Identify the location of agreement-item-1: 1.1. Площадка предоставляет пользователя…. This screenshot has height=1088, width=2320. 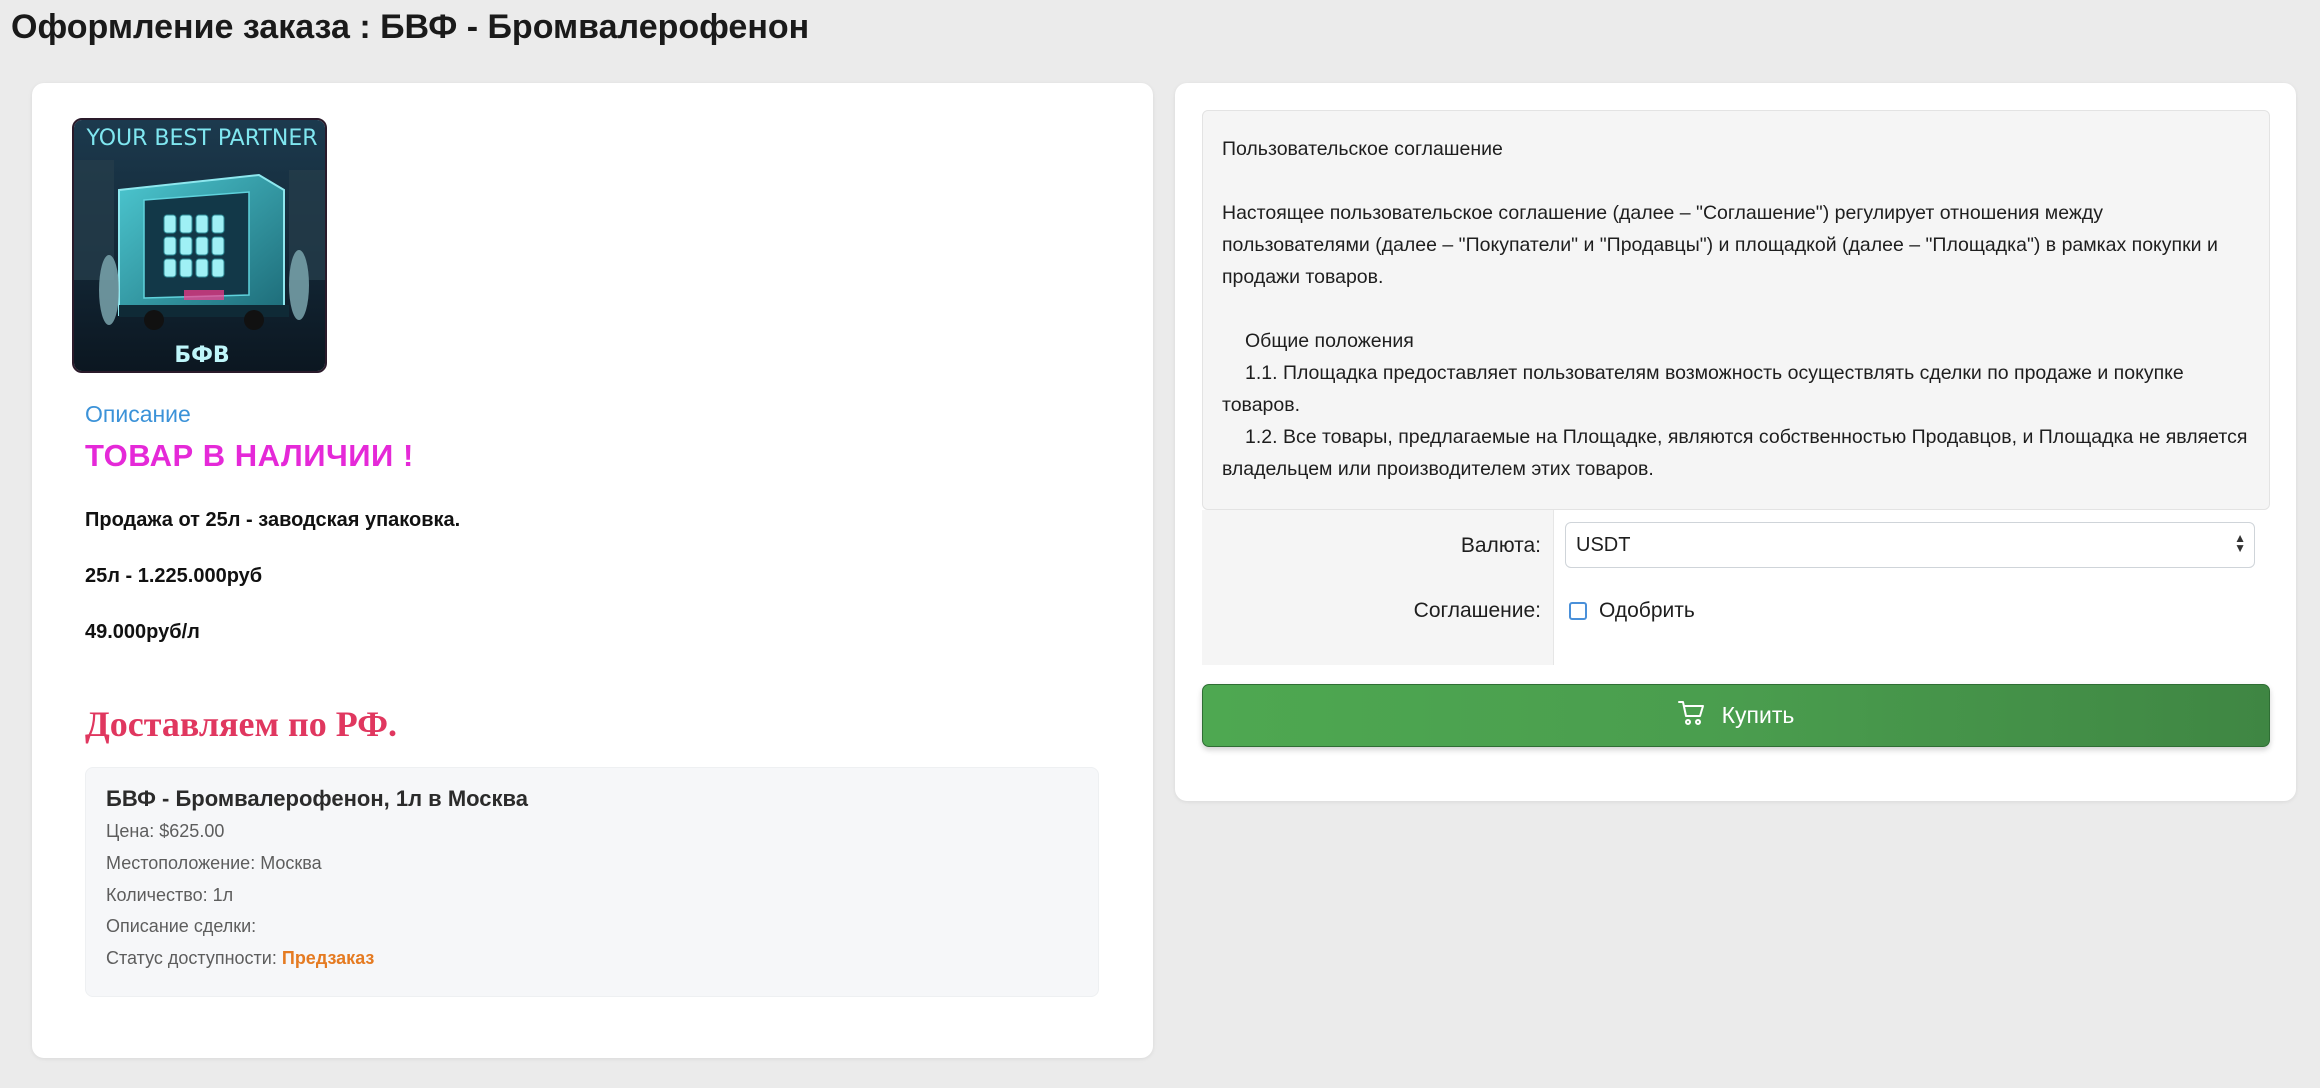
(1703, 389).